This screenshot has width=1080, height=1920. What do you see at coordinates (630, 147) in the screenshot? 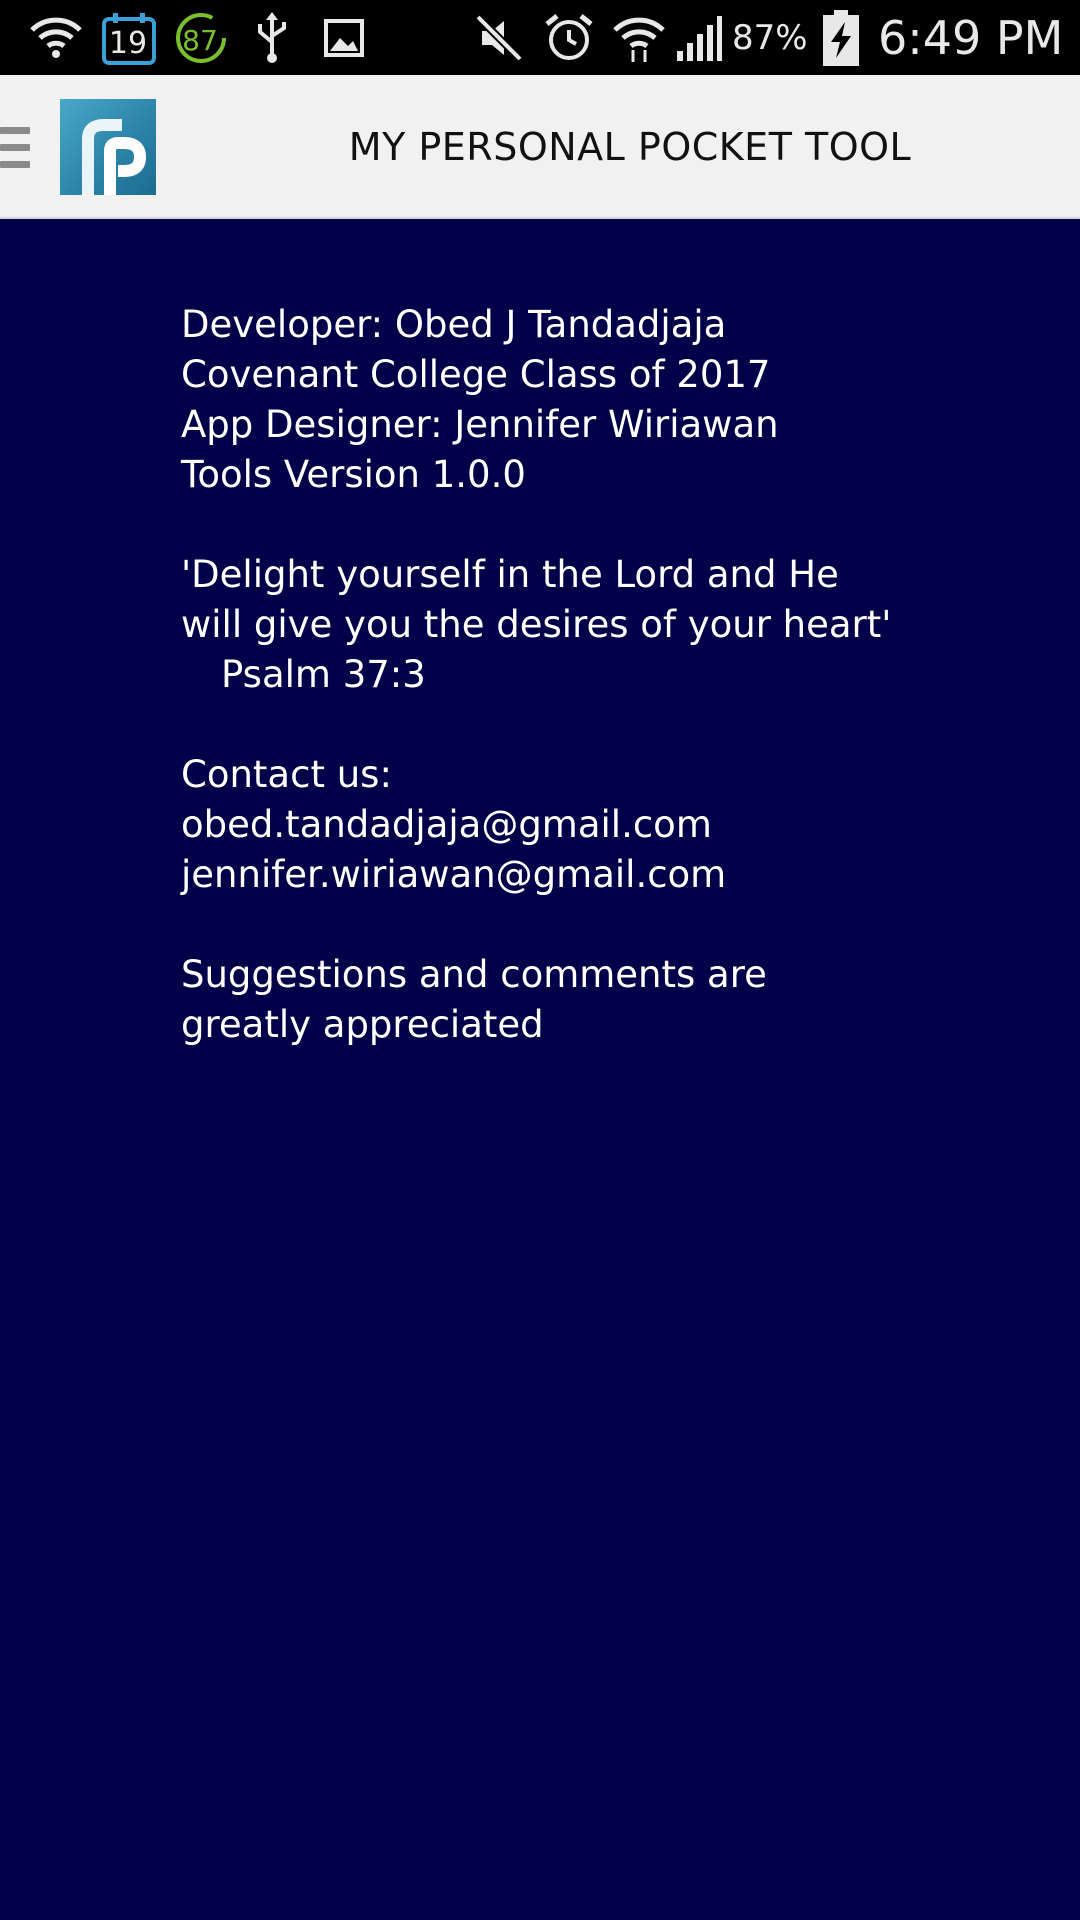
I see `page-title: MY PERSONAL POCKET TOOL` at bounding box center [630, 147].